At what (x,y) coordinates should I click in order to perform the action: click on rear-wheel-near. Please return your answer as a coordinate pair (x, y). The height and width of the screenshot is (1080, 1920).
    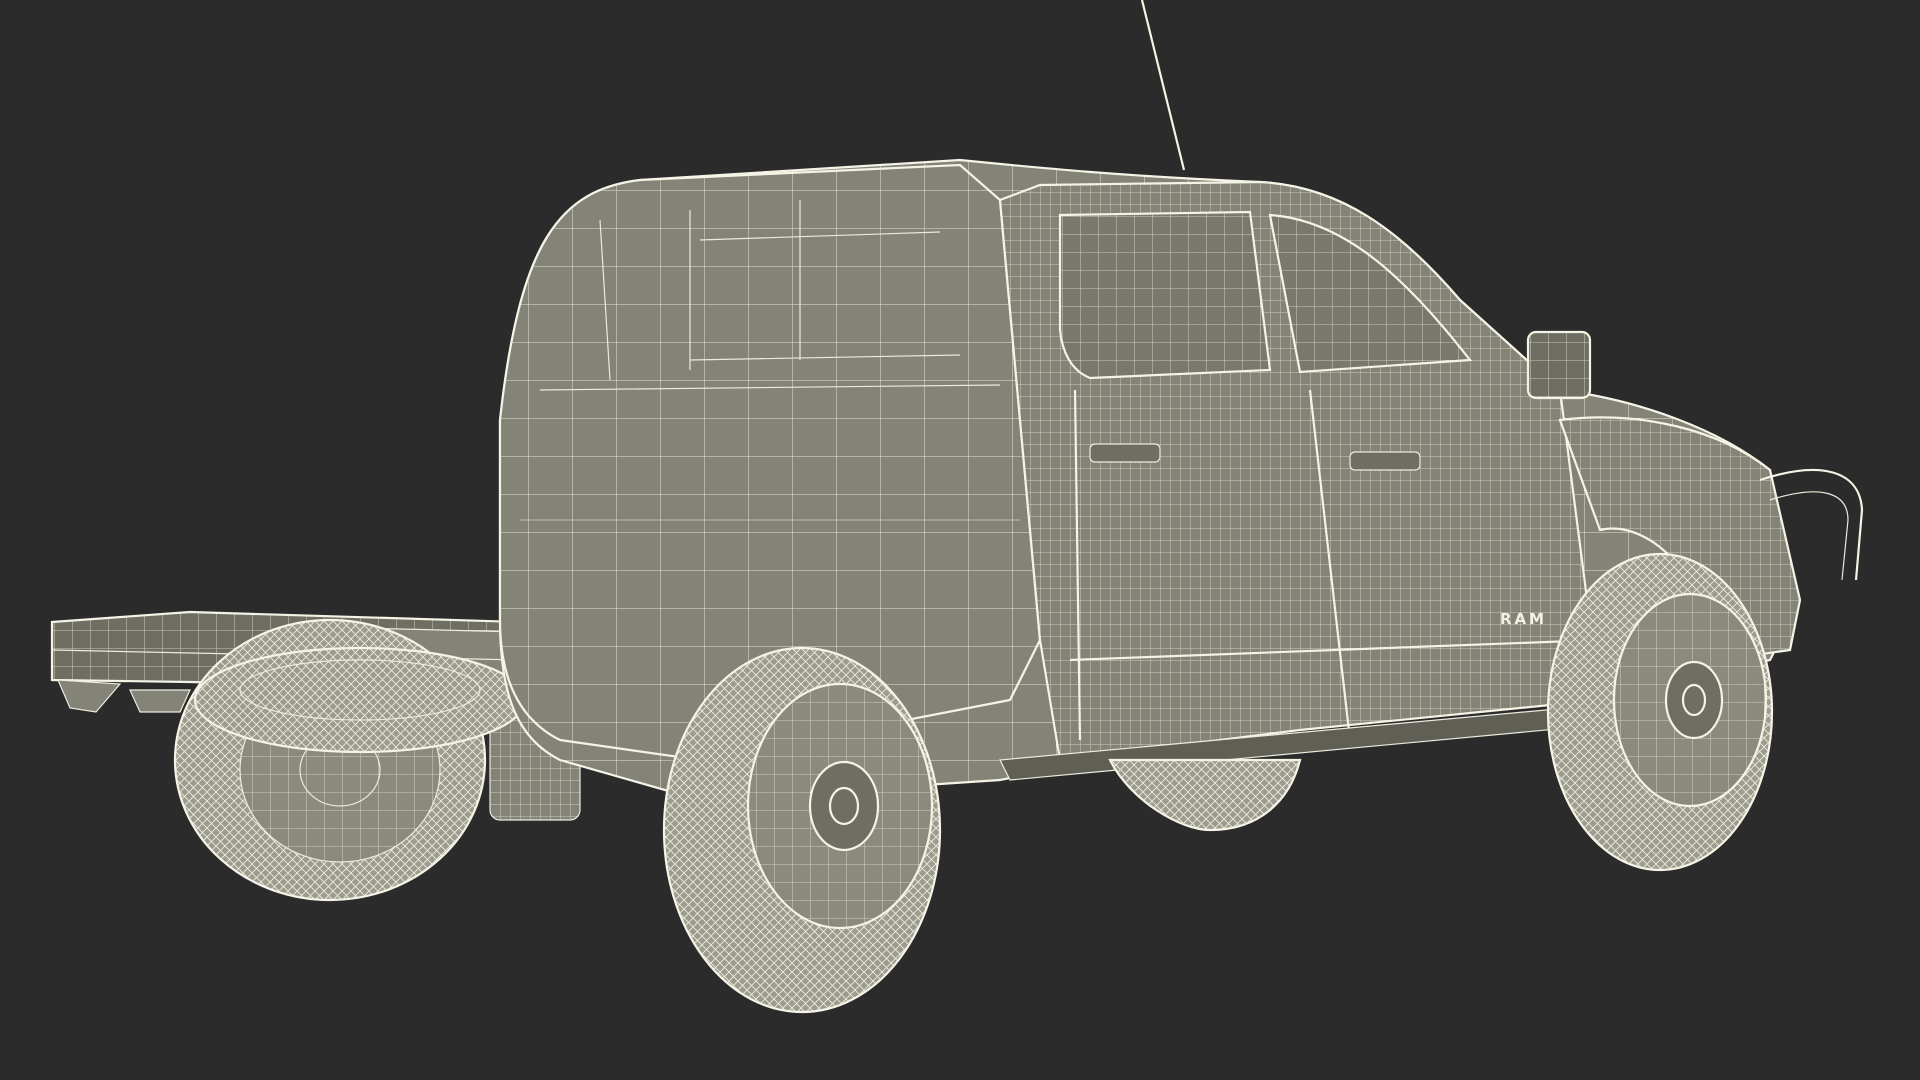
    Looking at the image, I should click on (802, 830).